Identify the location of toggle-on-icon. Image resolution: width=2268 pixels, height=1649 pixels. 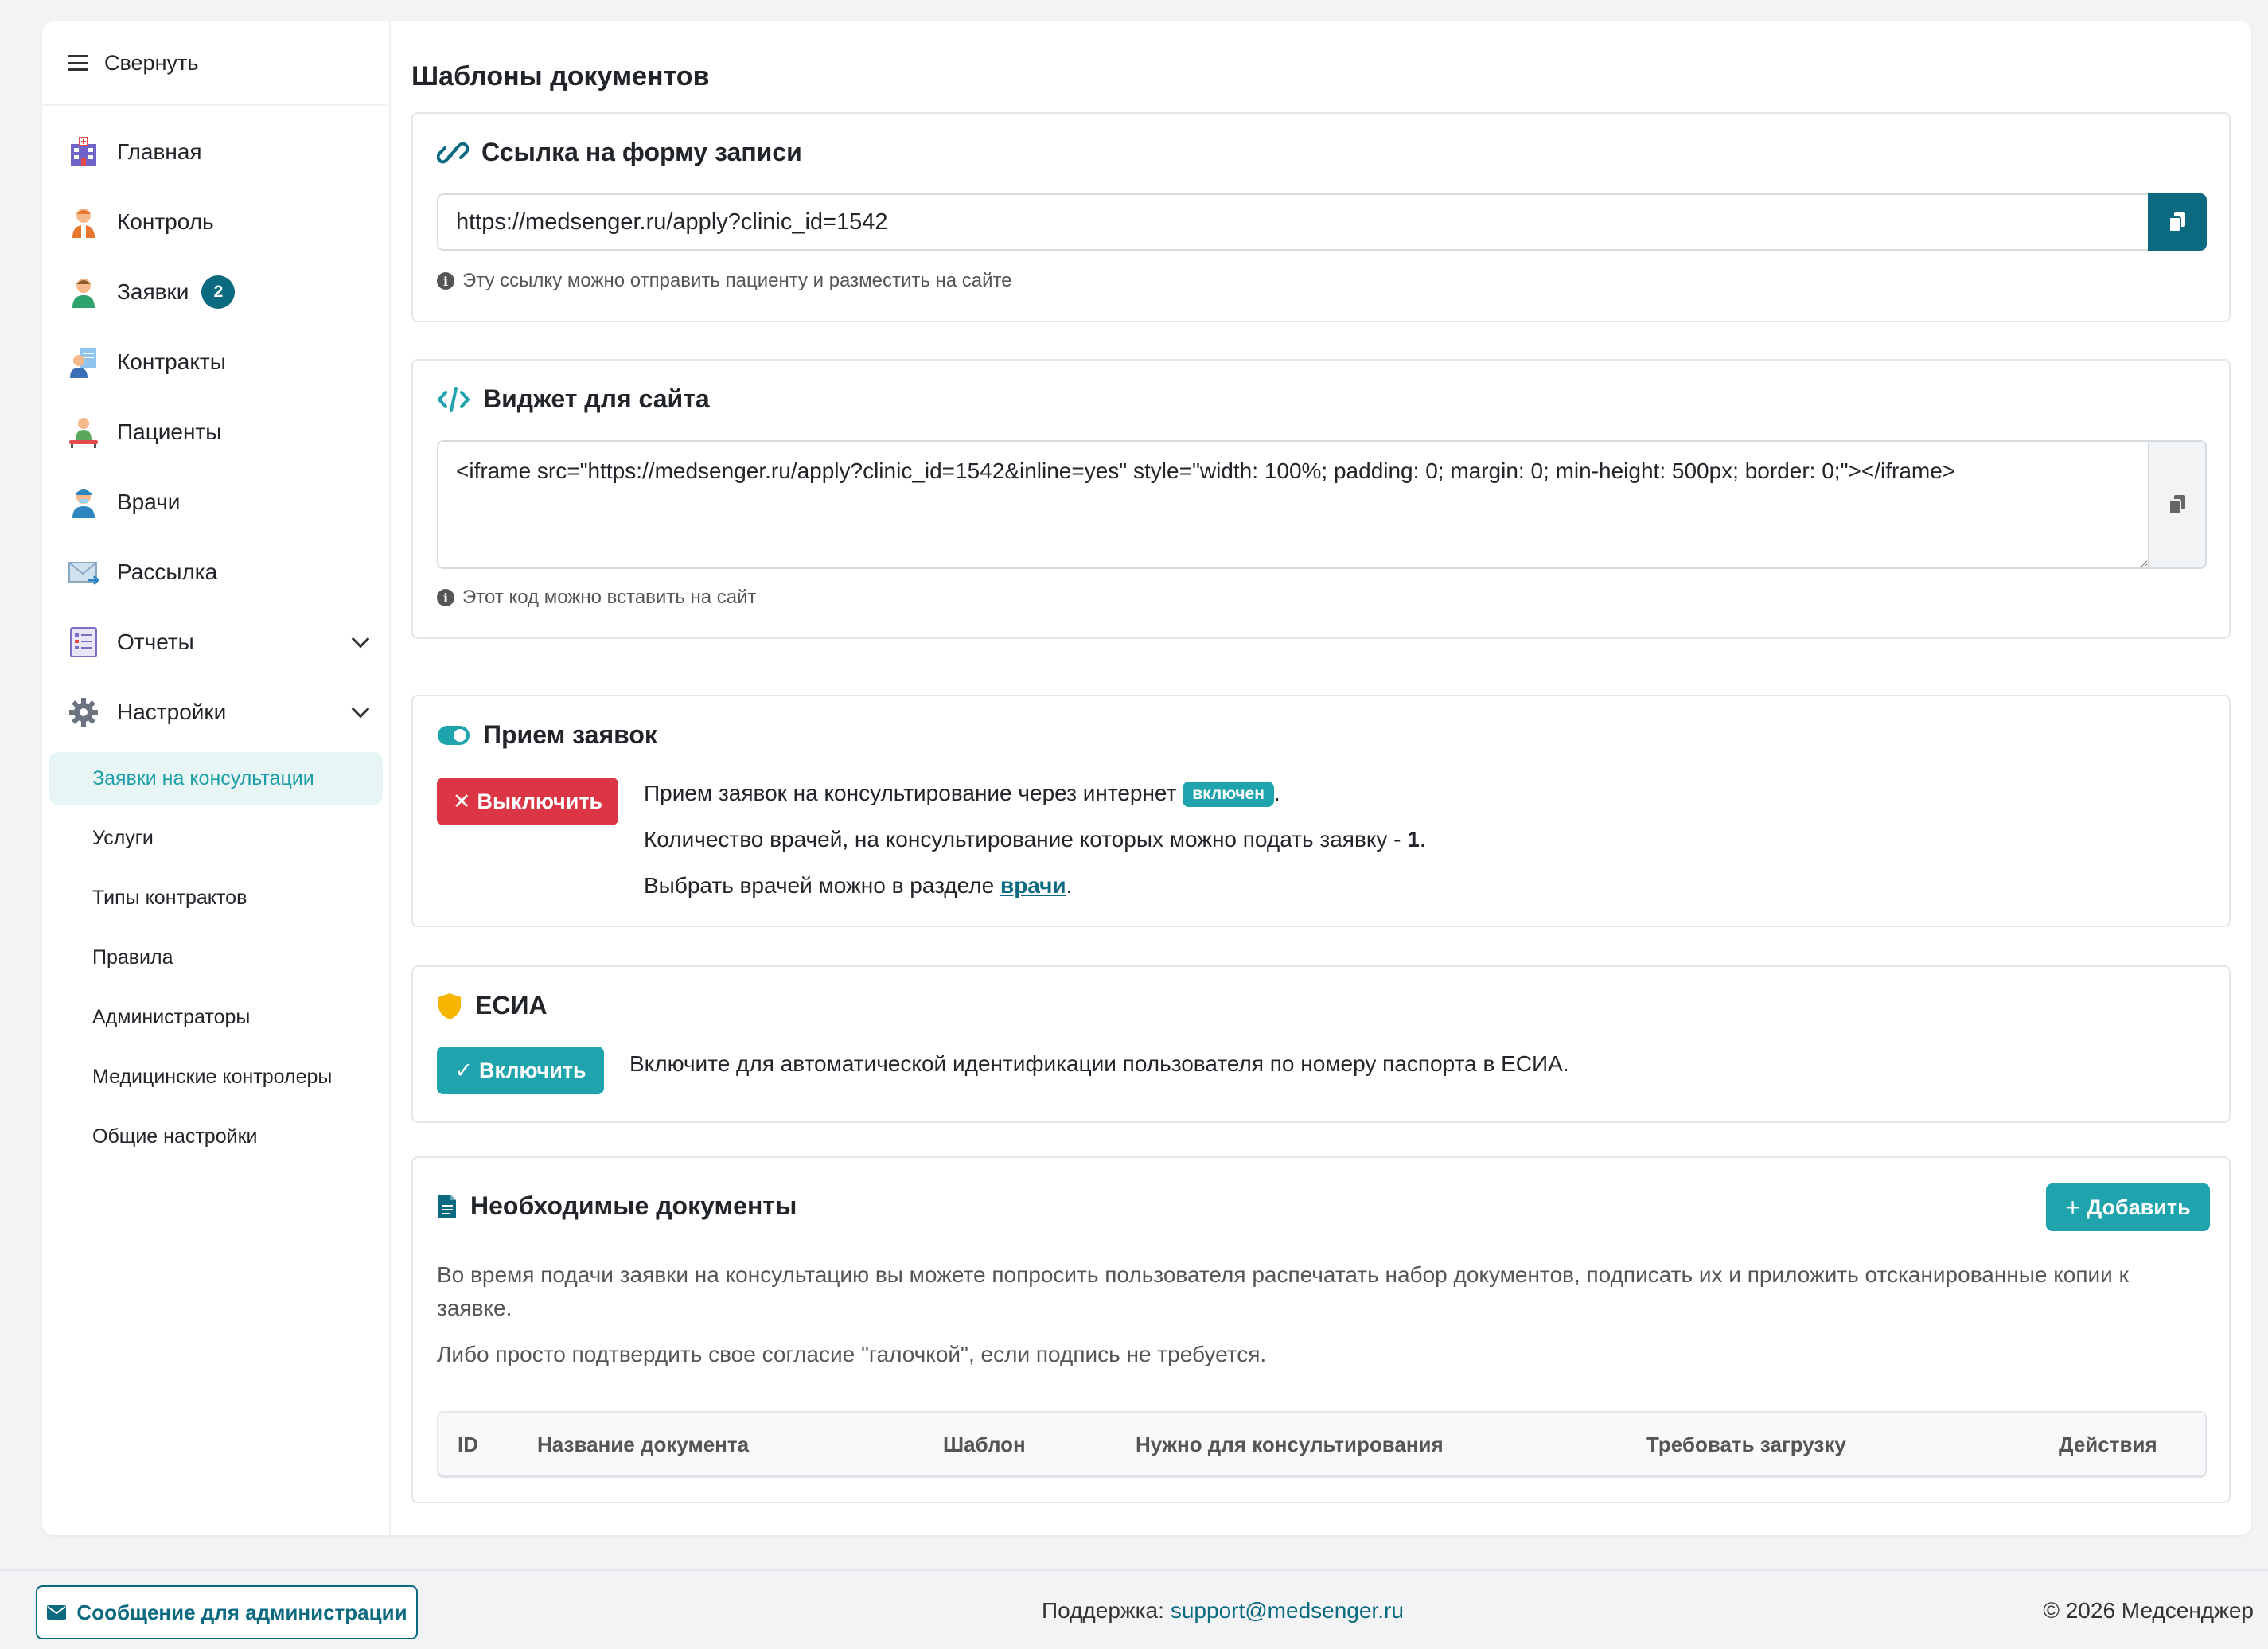
(454, 735).